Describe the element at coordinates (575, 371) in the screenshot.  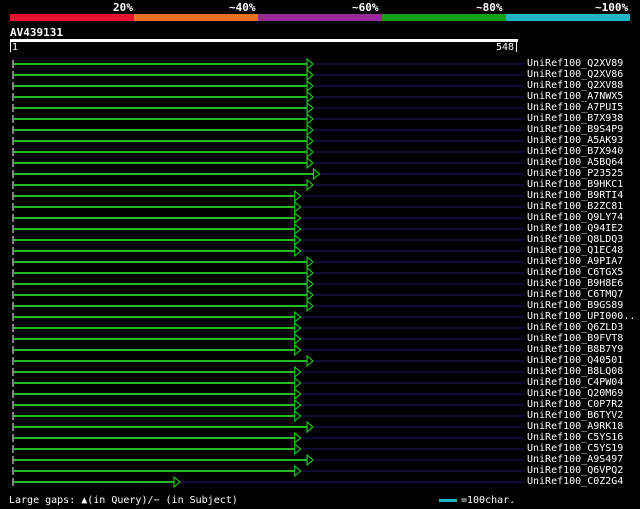
I see `hit-label: UniRef100_B8LQ08` at that location.